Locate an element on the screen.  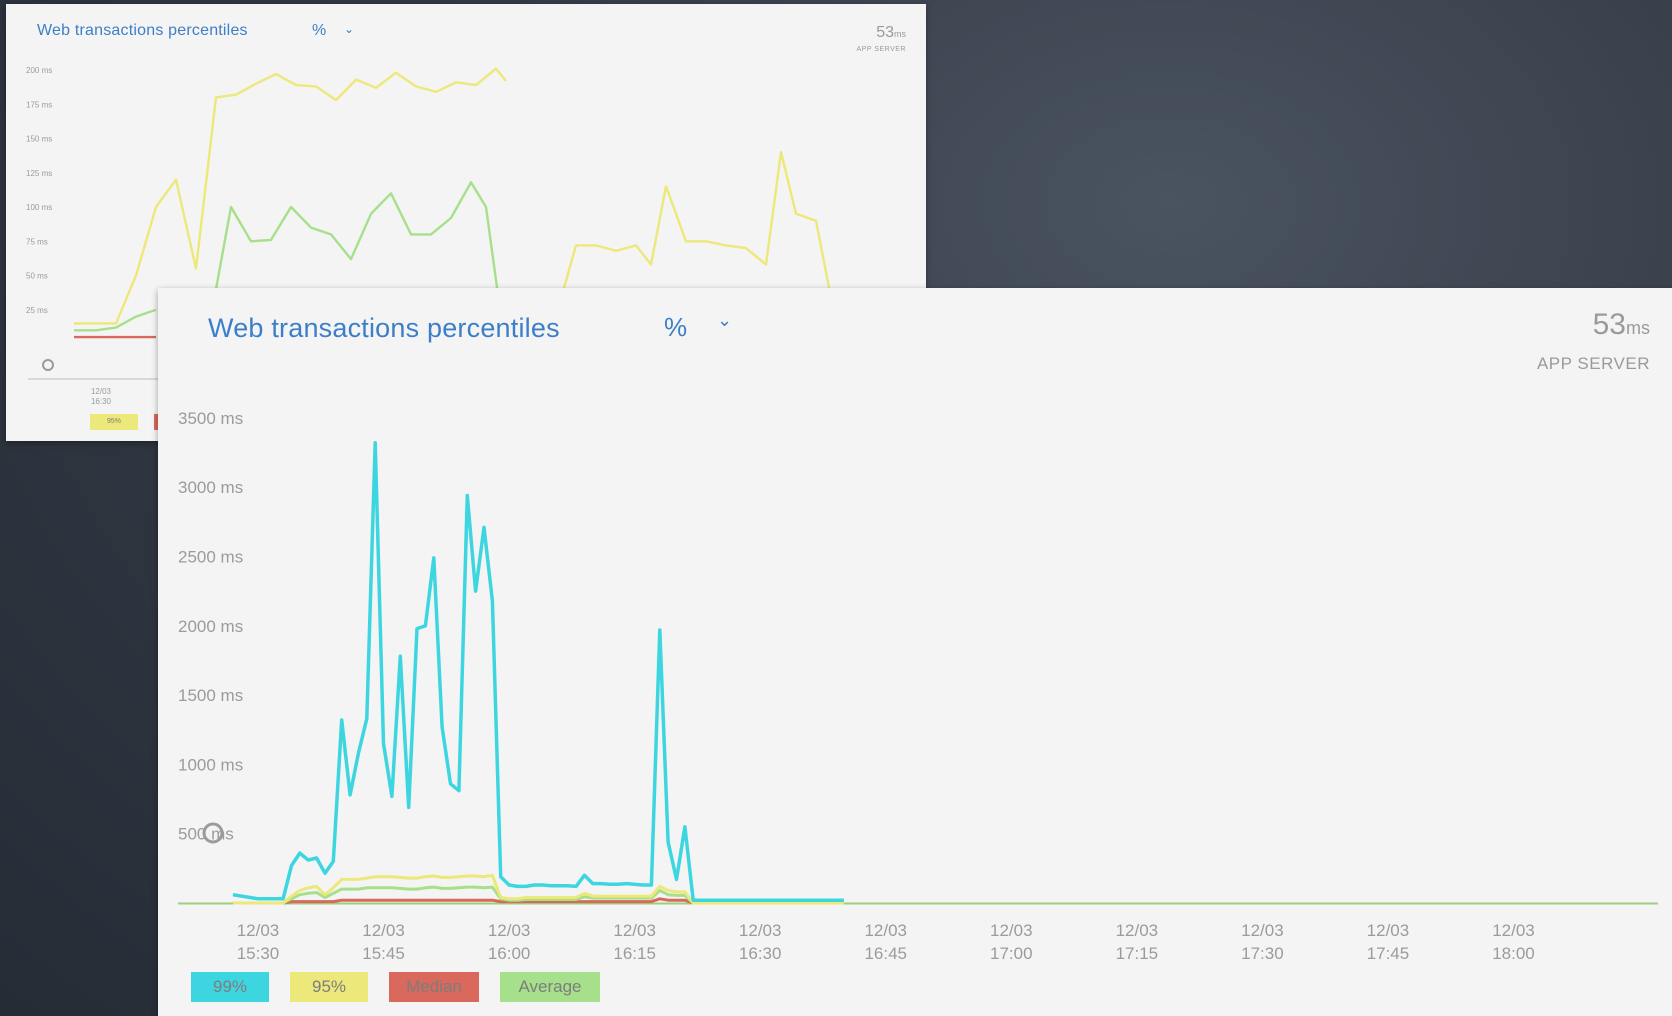
back-y-tick-label: 75 ms is located at coordinates (37, 241).